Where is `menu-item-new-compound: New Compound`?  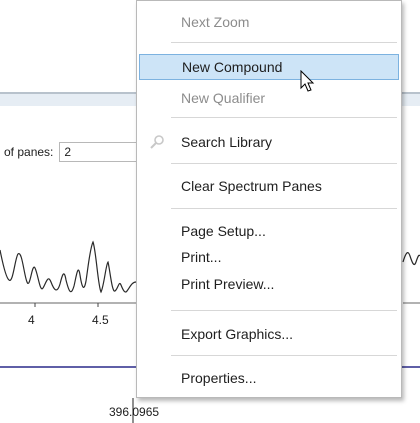 menu-item-new-compound: New Compound is located at coordinates (269, 67).